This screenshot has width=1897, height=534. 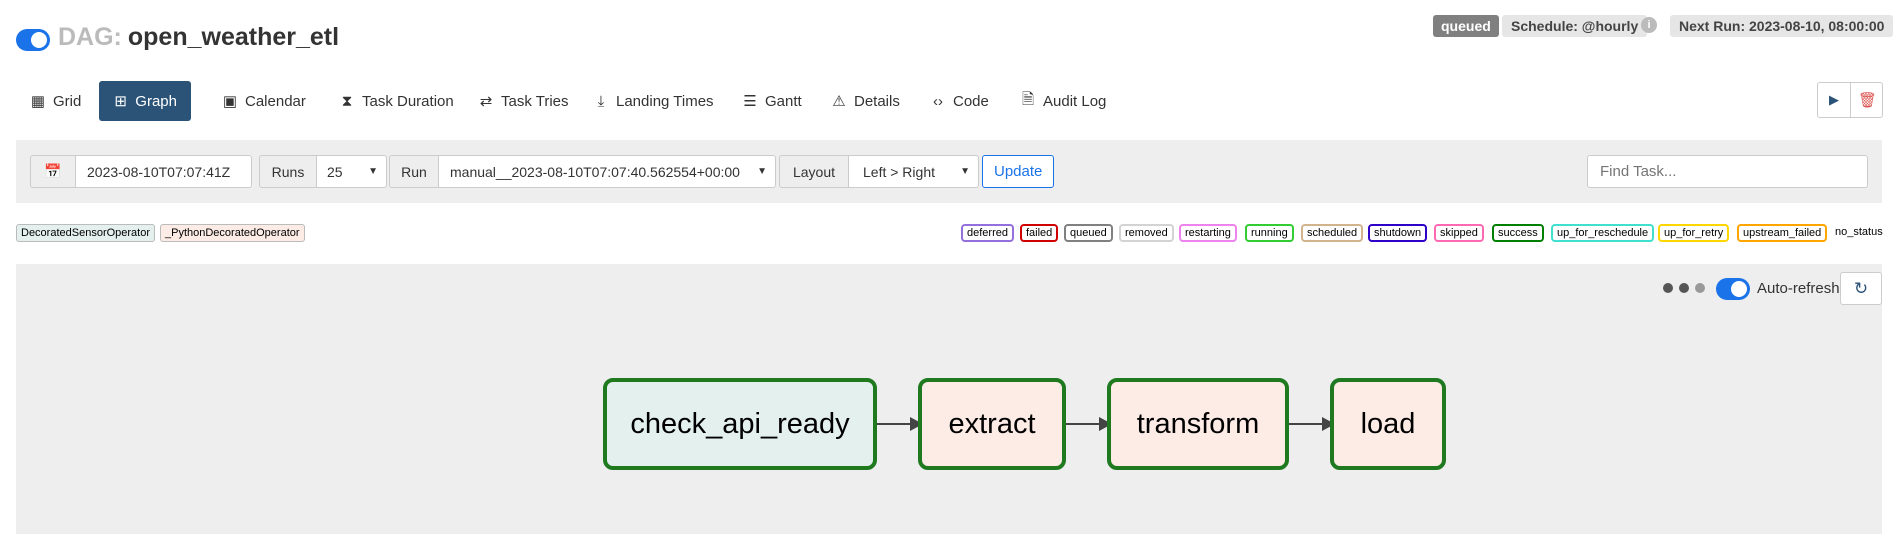 What do you see at coordinates (486, 101) in the screenshot?
I see `retry-icon: ⇄` at bounding box center [486, 101].